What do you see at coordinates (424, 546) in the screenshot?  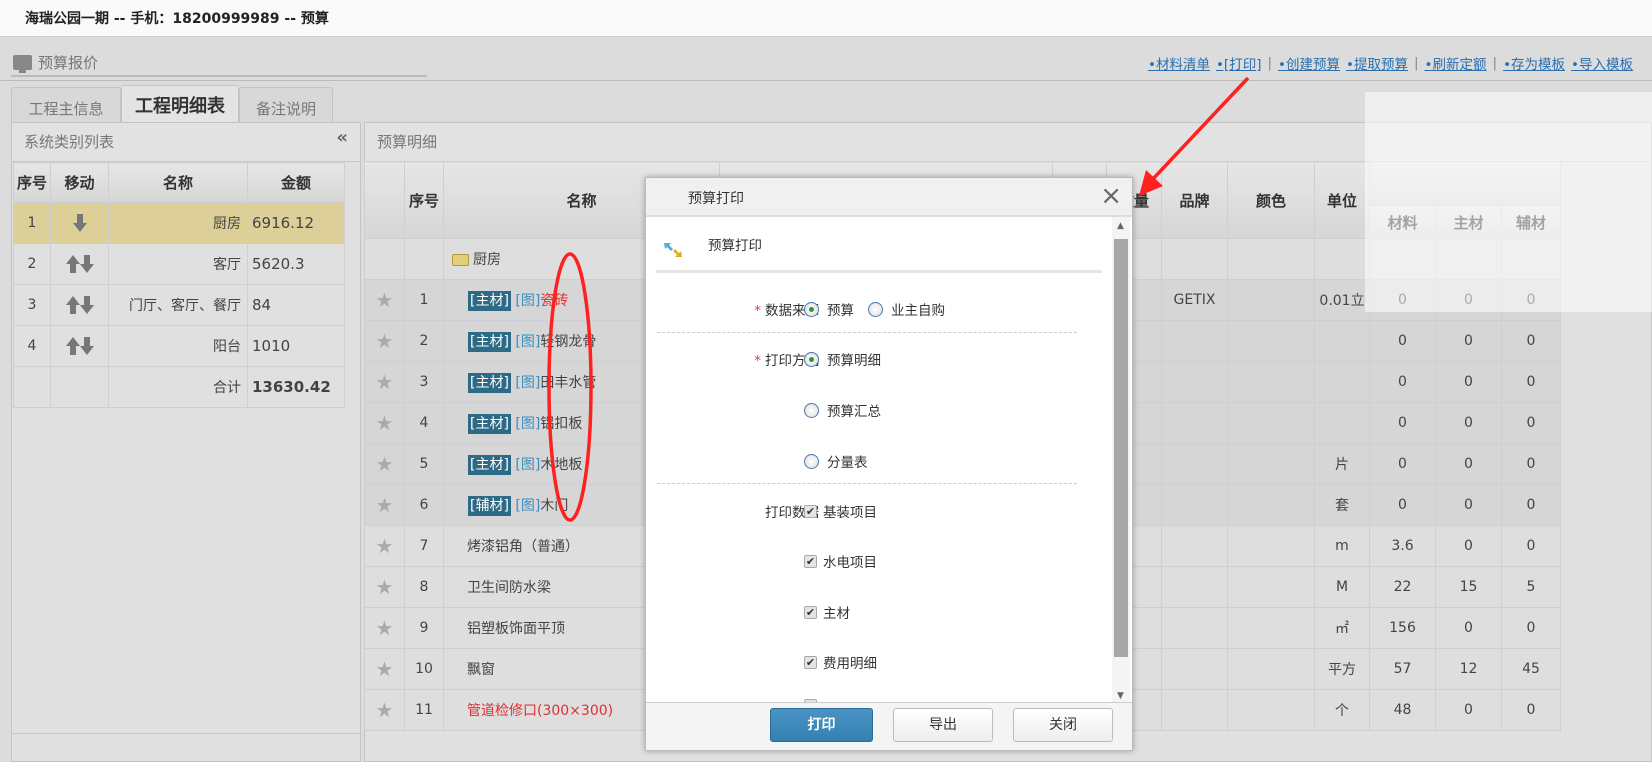 I see `row-seq: 7` at bounding box center [424, 546].